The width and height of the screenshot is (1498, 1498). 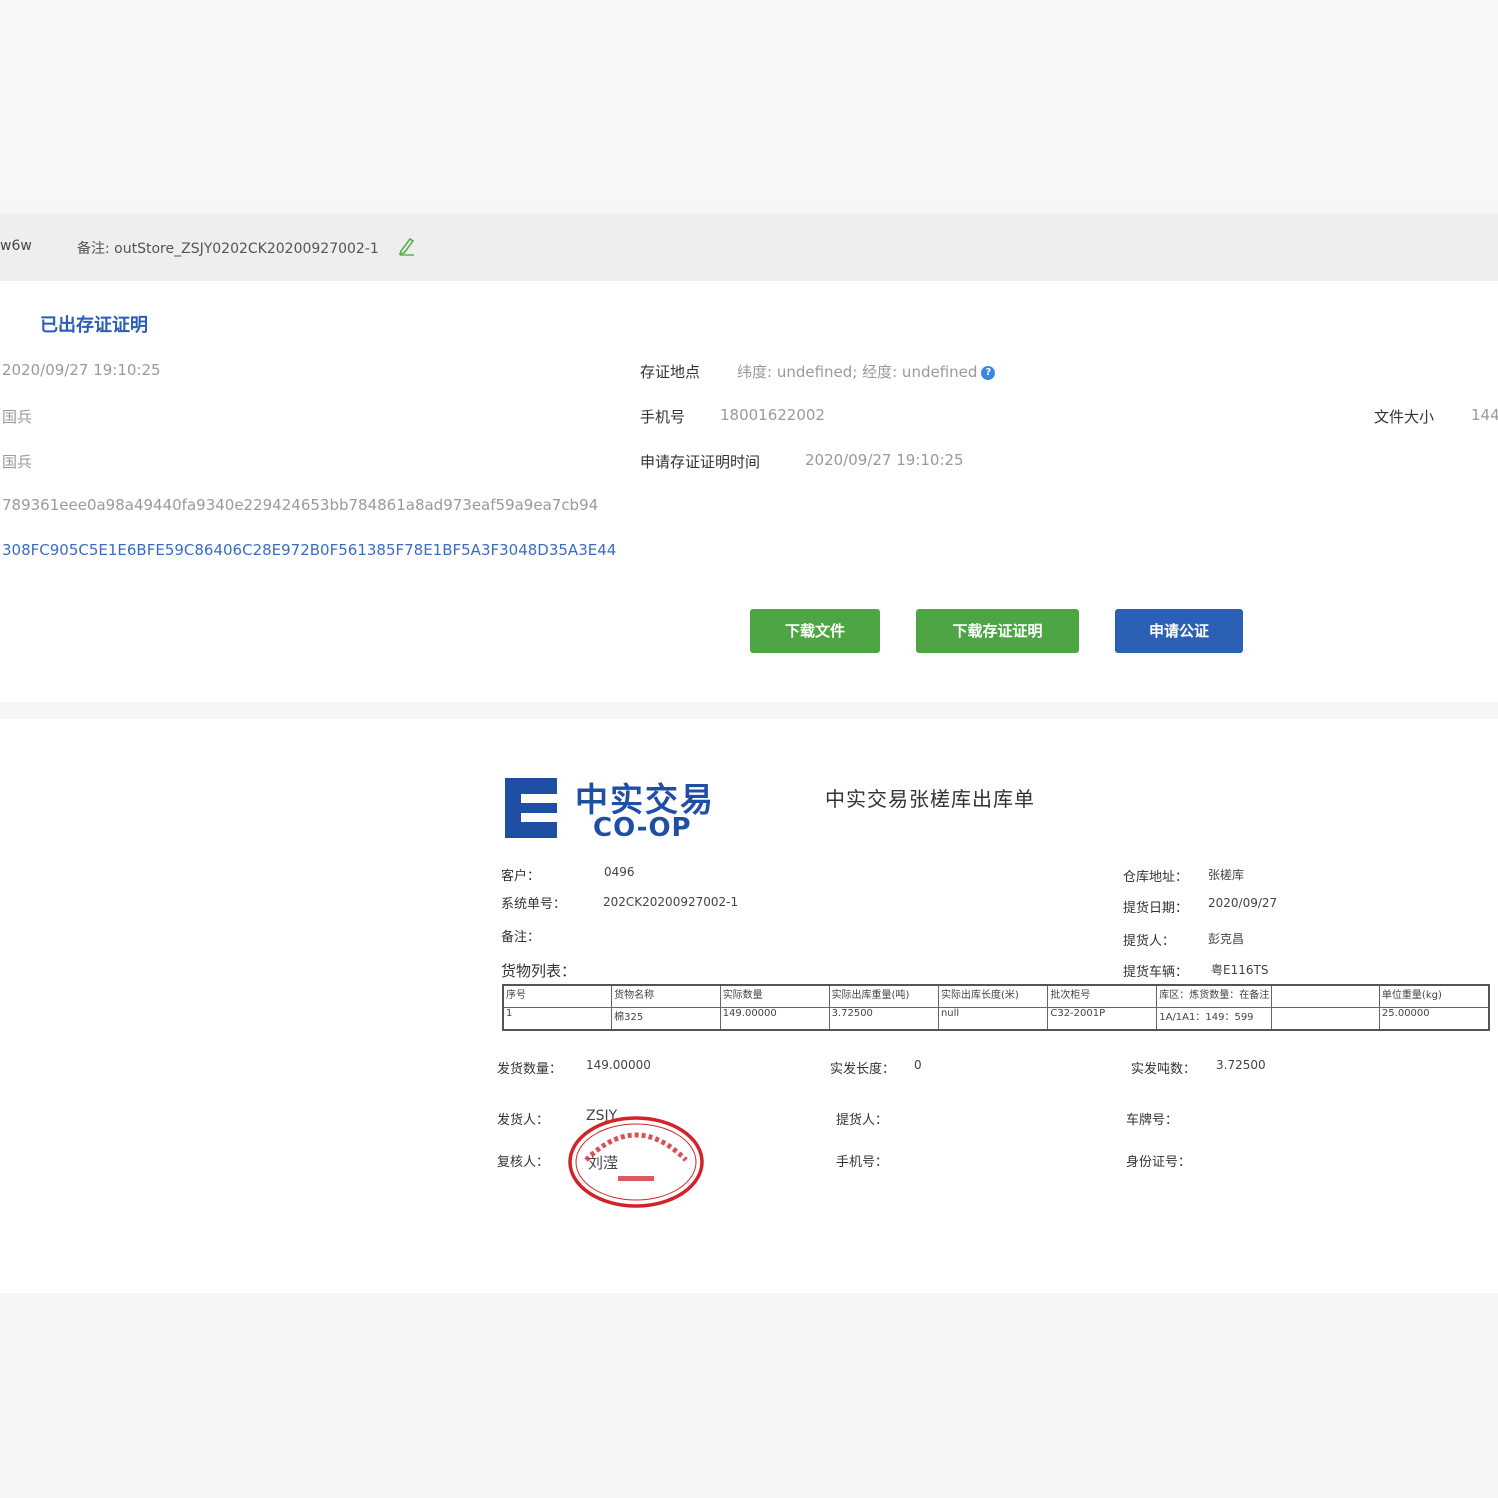 What do you see at coordinates (1164, 1069) in the screenshot?
I see `actual-tons-label: 实发吨数：` at bounding box center [1164, 1069].